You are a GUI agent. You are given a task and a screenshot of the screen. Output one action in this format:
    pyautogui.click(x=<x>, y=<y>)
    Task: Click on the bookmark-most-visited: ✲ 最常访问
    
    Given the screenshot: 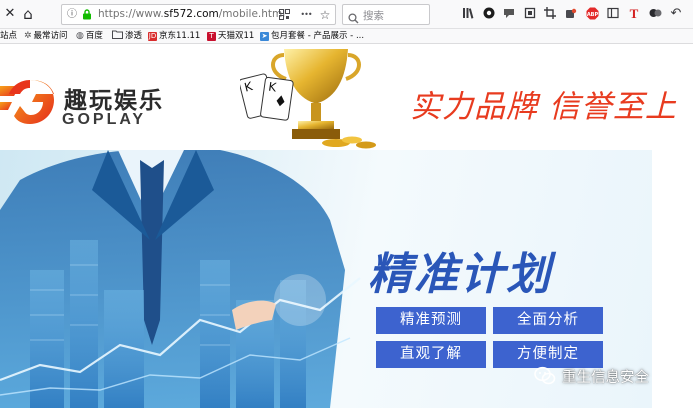 What is the action you would take?
    pyautogui.click(x=46, y=36)
    